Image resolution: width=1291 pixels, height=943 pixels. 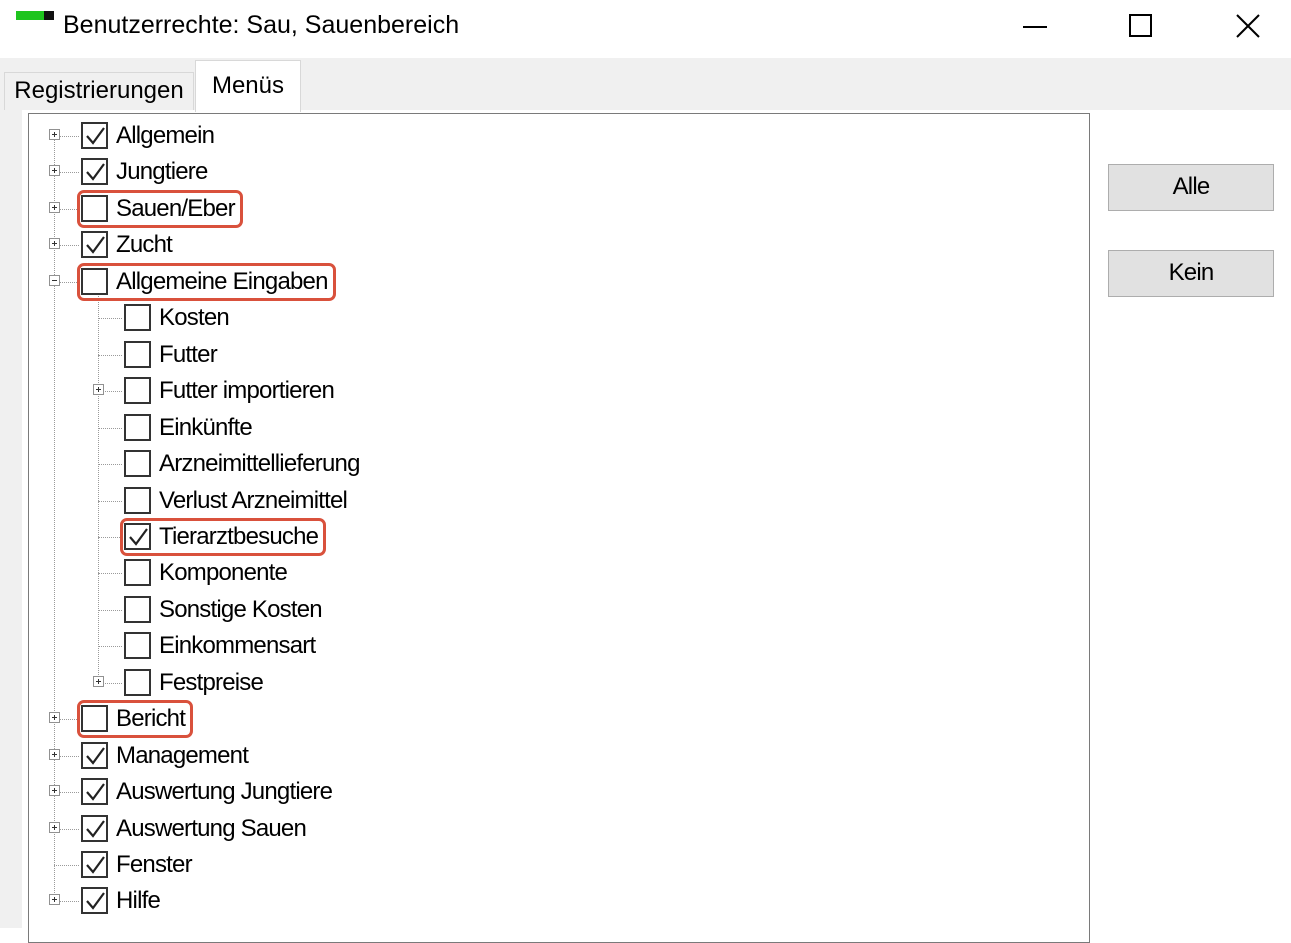 I want to click on tree-item-label: Komponente, so click(x=223, y=573).